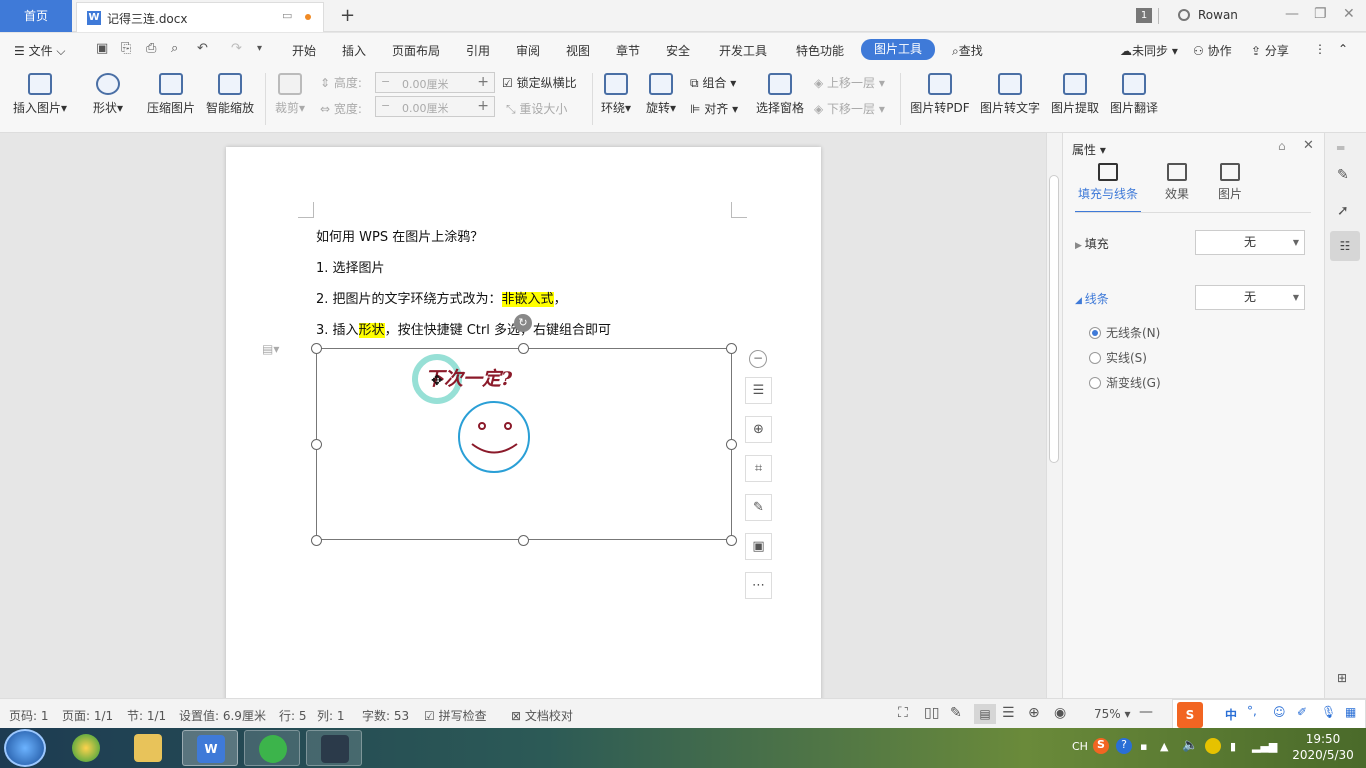 This screenshot has width=1366, height=768. I want to click on more-tools-icon: ⋯, so click(758, 585).